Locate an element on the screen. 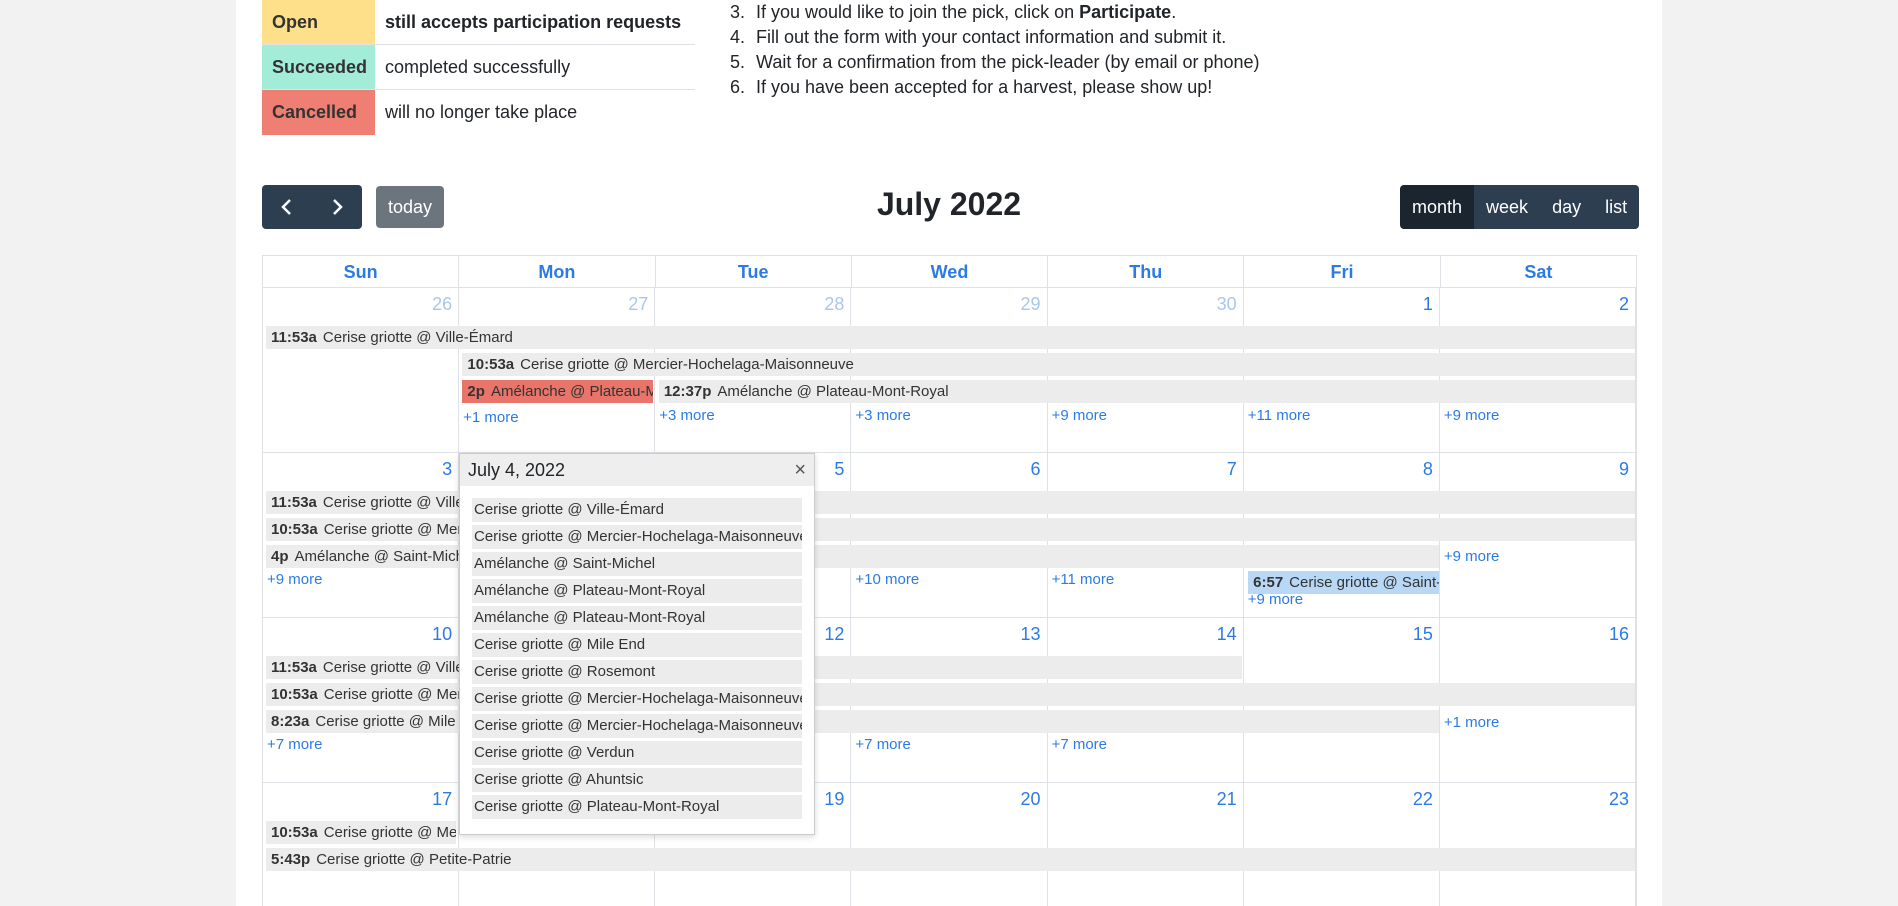  day-number: 21 is located at coordinates (1227, 799).